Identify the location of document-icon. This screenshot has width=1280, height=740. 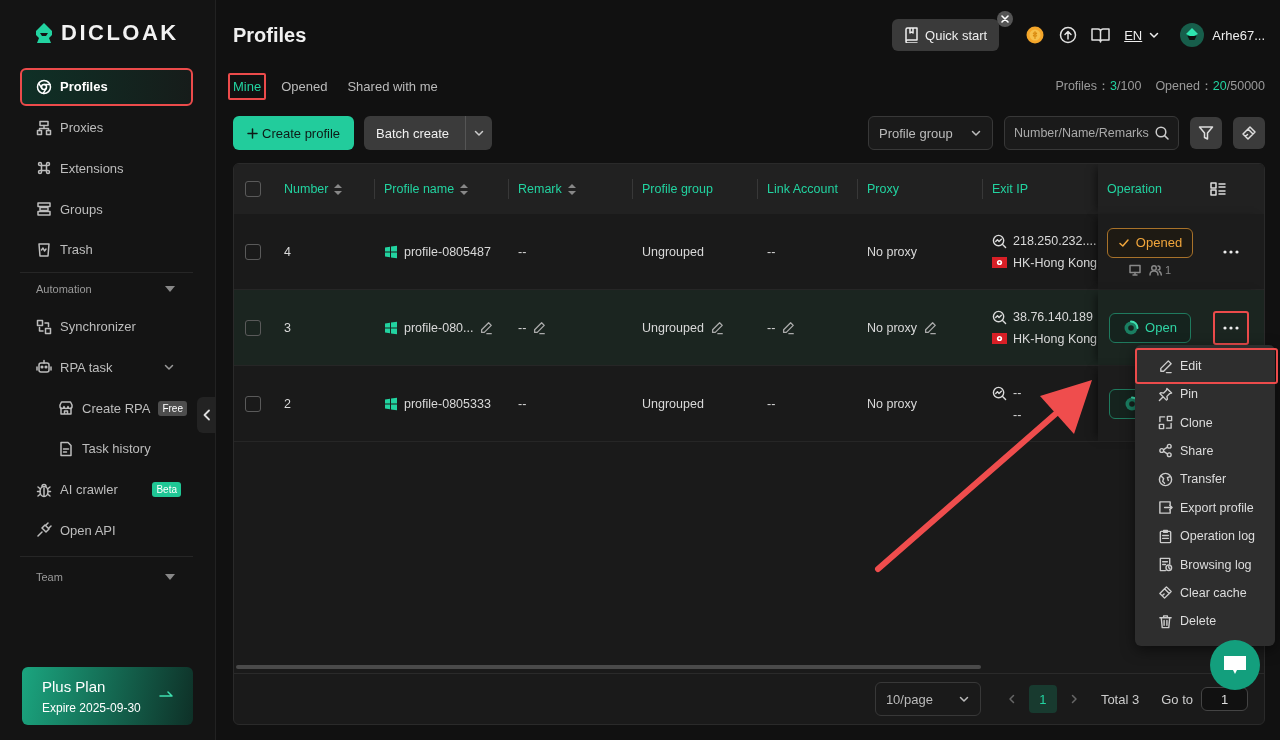
(66, 448).